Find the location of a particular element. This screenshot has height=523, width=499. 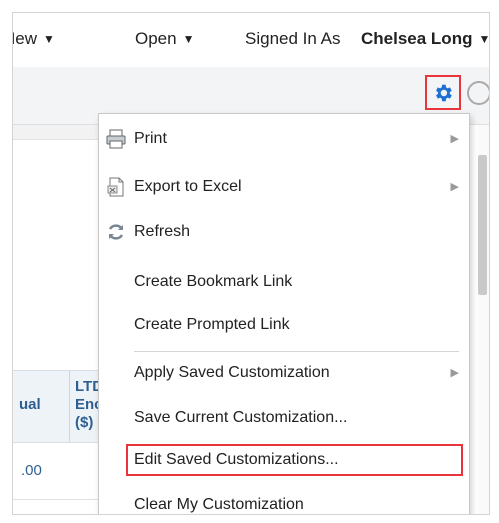

menu-item-create-prompted-link: Create Prompted Link is located at coordinates (284, 325).